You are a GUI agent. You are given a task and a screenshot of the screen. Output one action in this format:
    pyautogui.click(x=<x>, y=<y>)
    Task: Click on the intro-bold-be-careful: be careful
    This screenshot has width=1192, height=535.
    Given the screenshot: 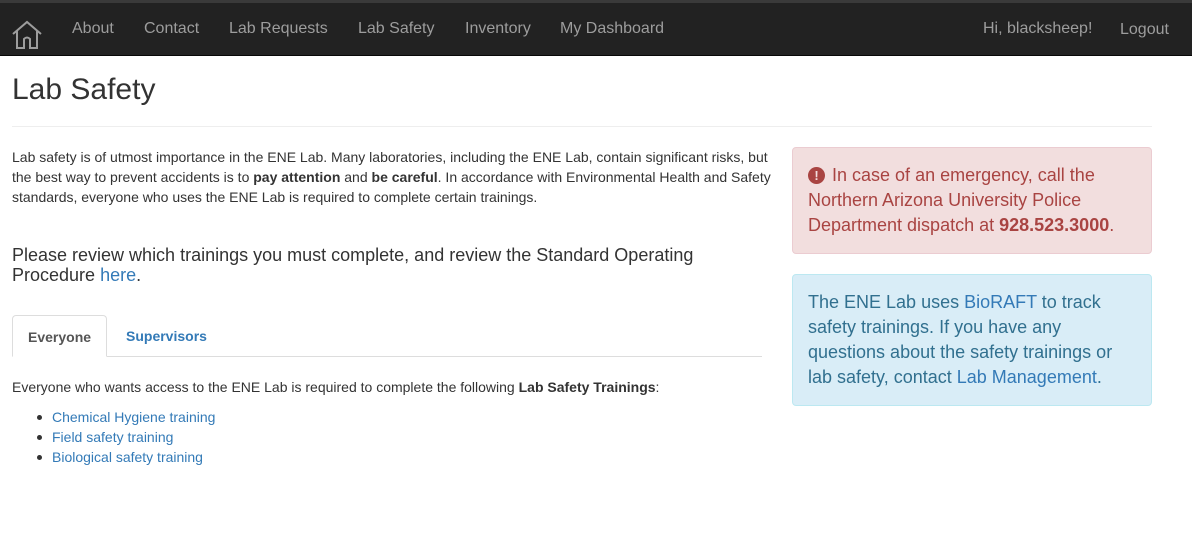 What is the action you would take?
    pyautogui.click(x=404, y=177)
    